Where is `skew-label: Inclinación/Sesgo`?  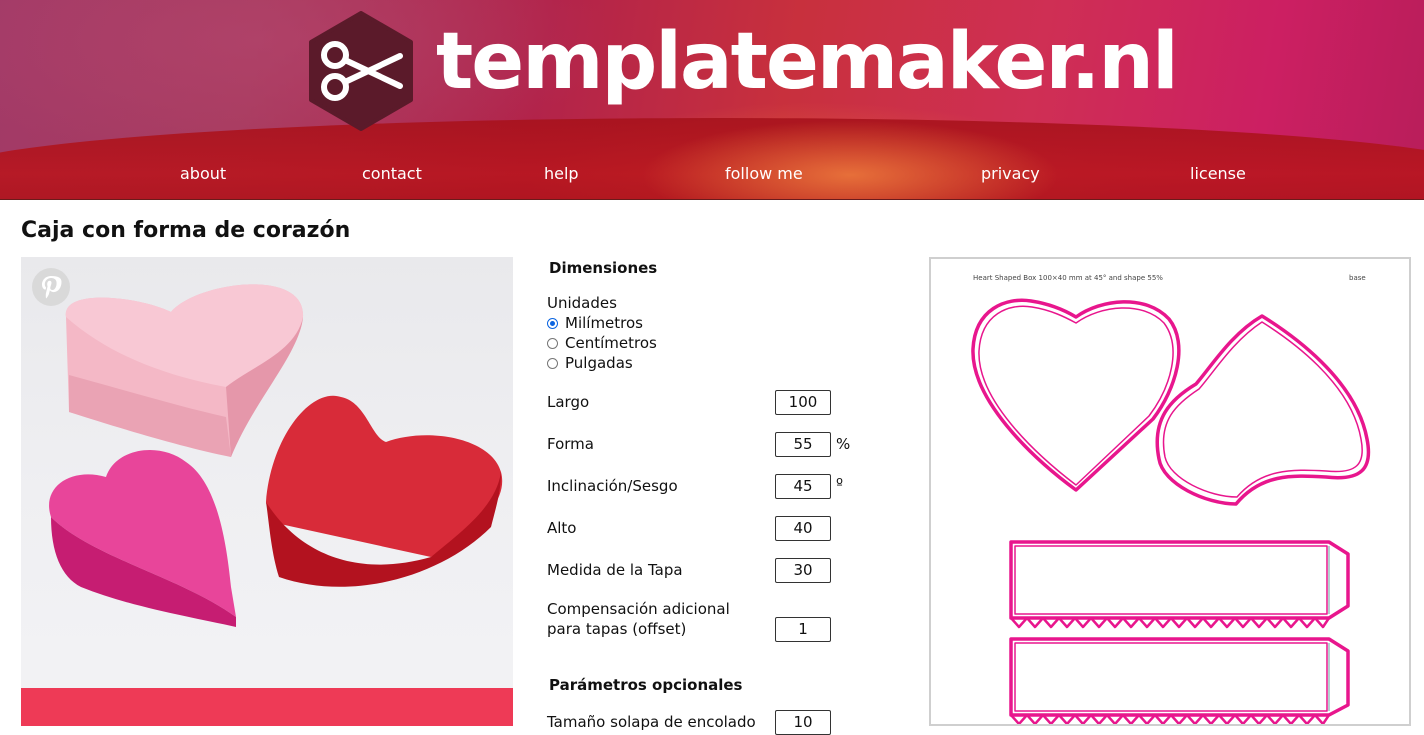 skew-label: Inclinación/Sesgo is located at coordinates (612, 486).